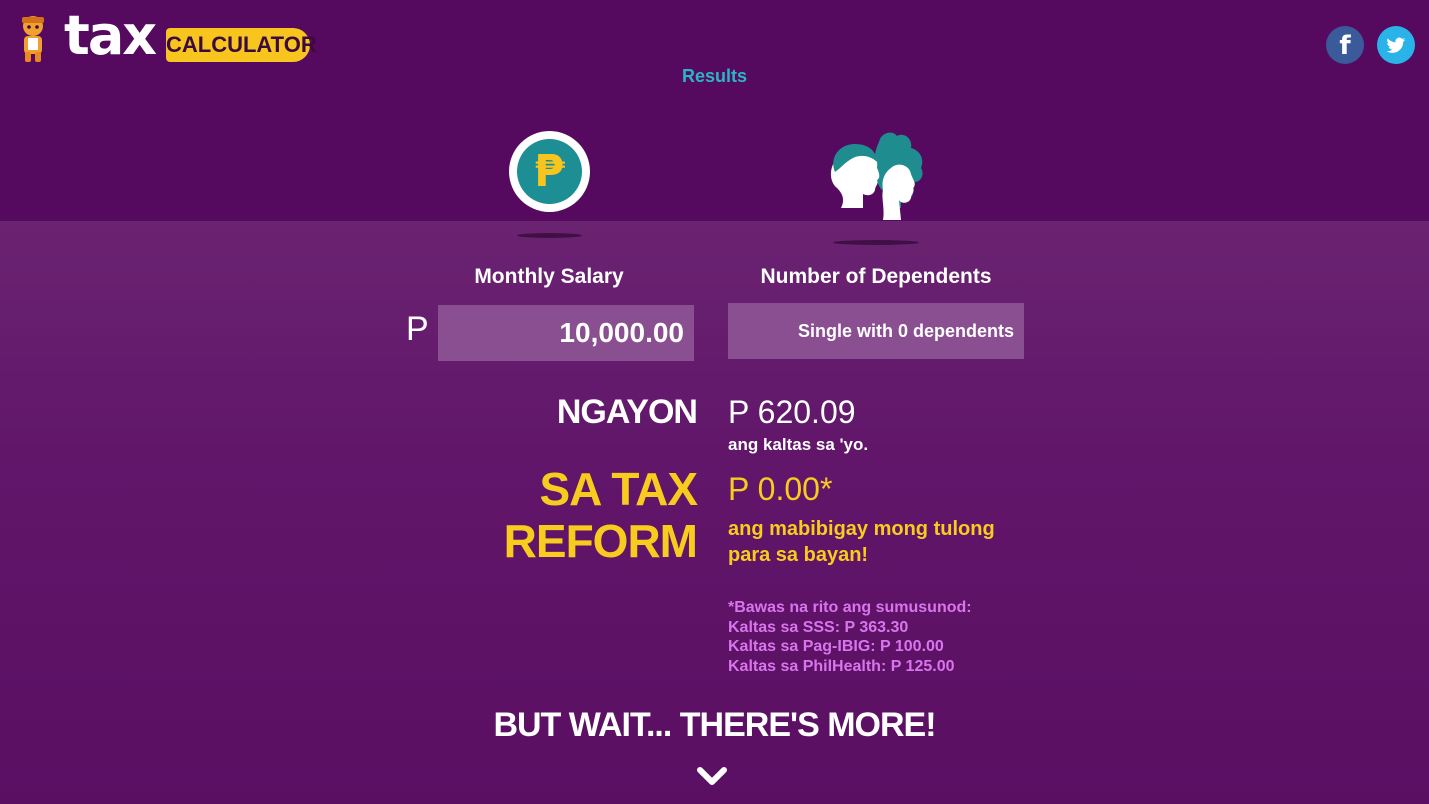  I want to click on peso-coin-icon: ₱, so click(549, 171).